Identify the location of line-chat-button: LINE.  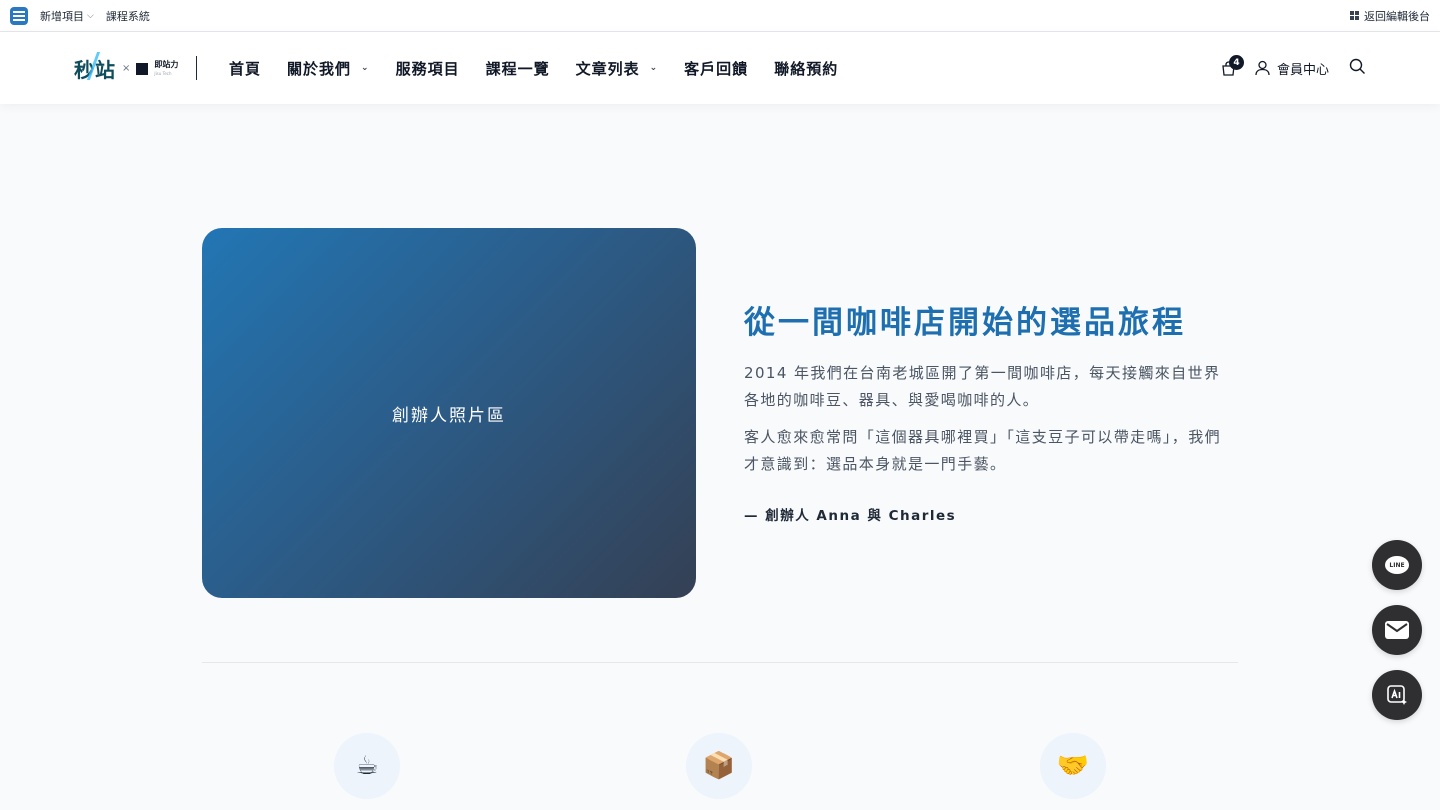
(1397, 565).